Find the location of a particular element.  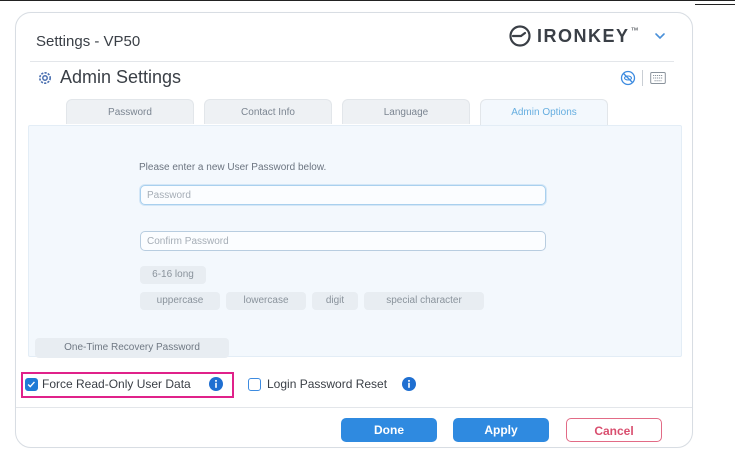

chevron-down-icon is located at coordinates (660, 36).